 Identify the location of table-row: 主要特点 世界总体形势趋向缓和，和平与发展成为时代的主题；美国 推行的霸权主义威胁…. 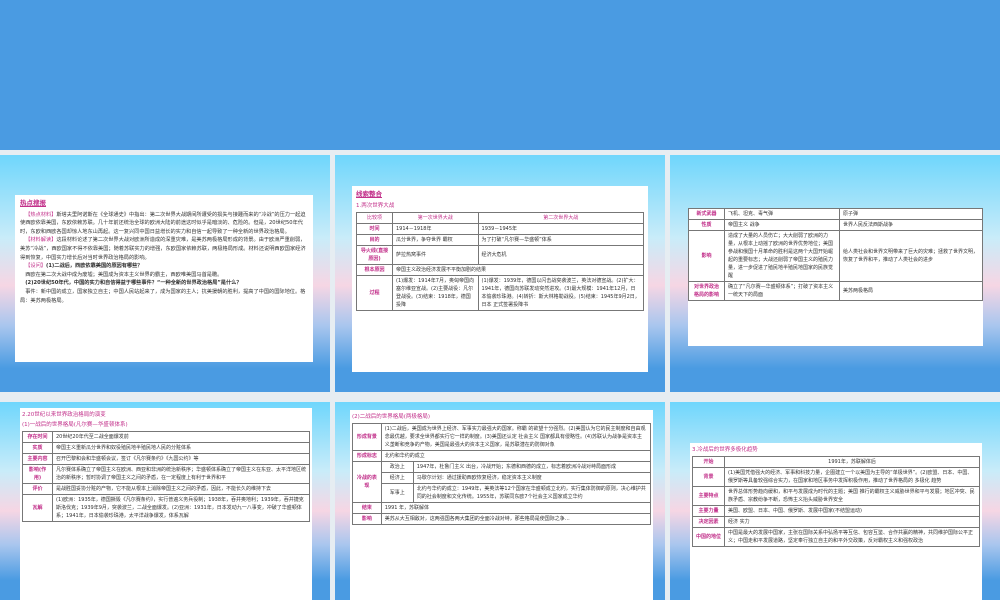
(835, 496).